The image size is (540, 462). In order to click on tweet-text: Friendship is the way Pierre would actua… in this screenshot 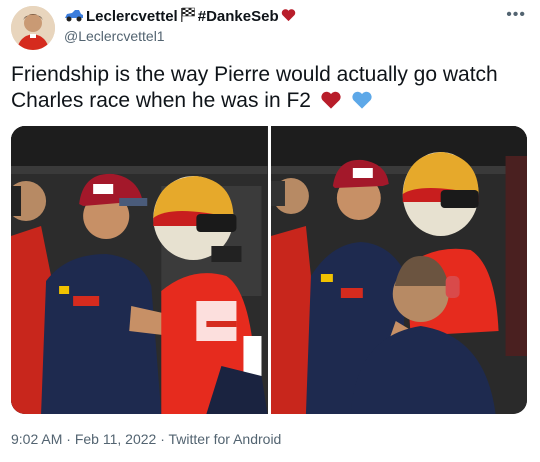, I will do `click(266, 89)`.